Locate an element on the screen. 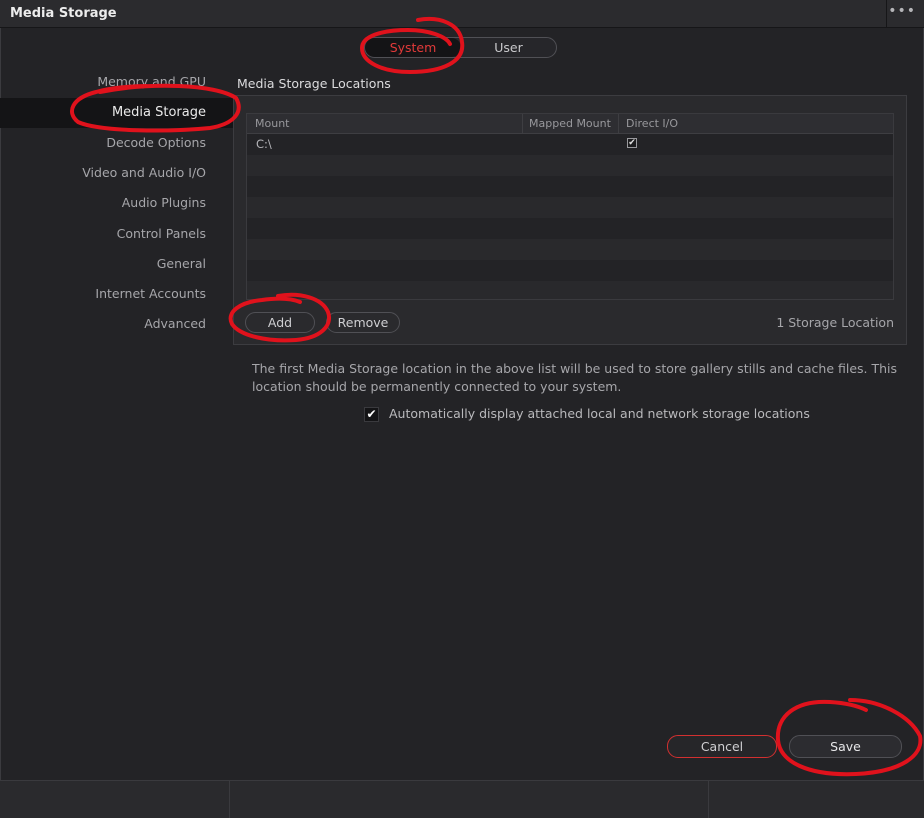 The height and width of the screenshot is (818, 924). window-title: Media Storage is located at coordinates (63, 13).